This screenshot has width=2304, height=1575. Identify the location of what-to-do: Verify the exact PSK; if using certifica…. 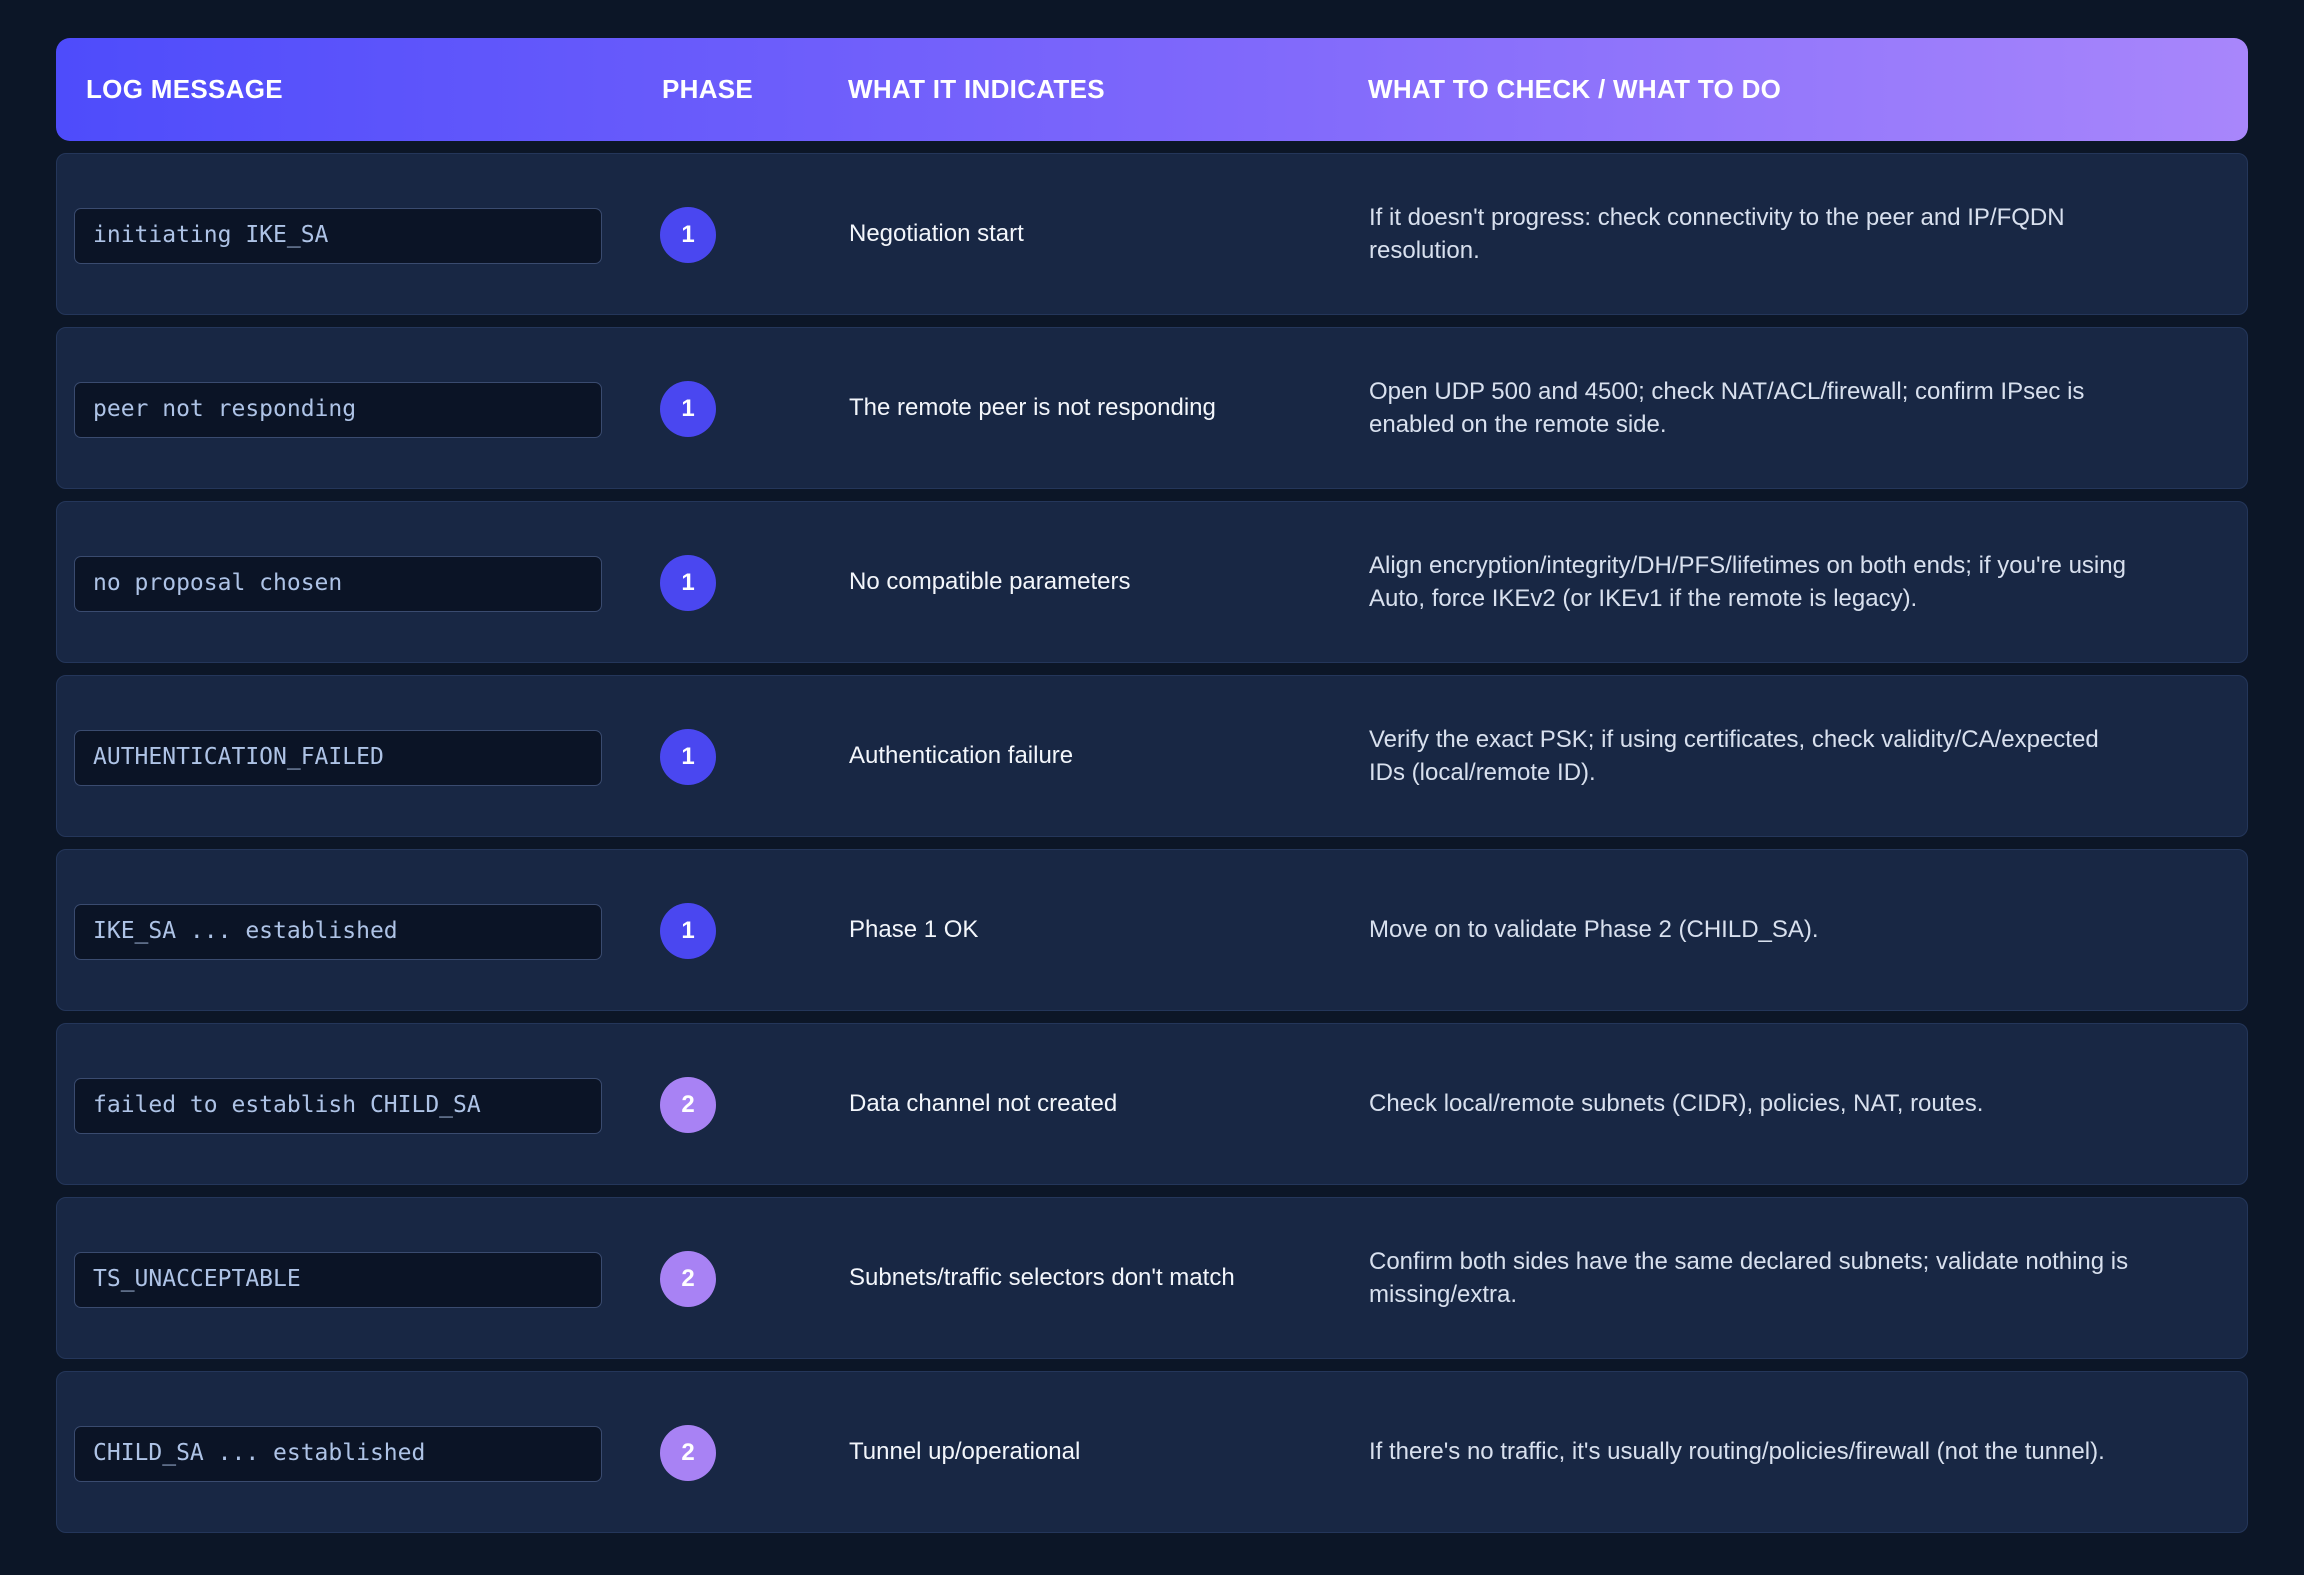
(1734, 755).